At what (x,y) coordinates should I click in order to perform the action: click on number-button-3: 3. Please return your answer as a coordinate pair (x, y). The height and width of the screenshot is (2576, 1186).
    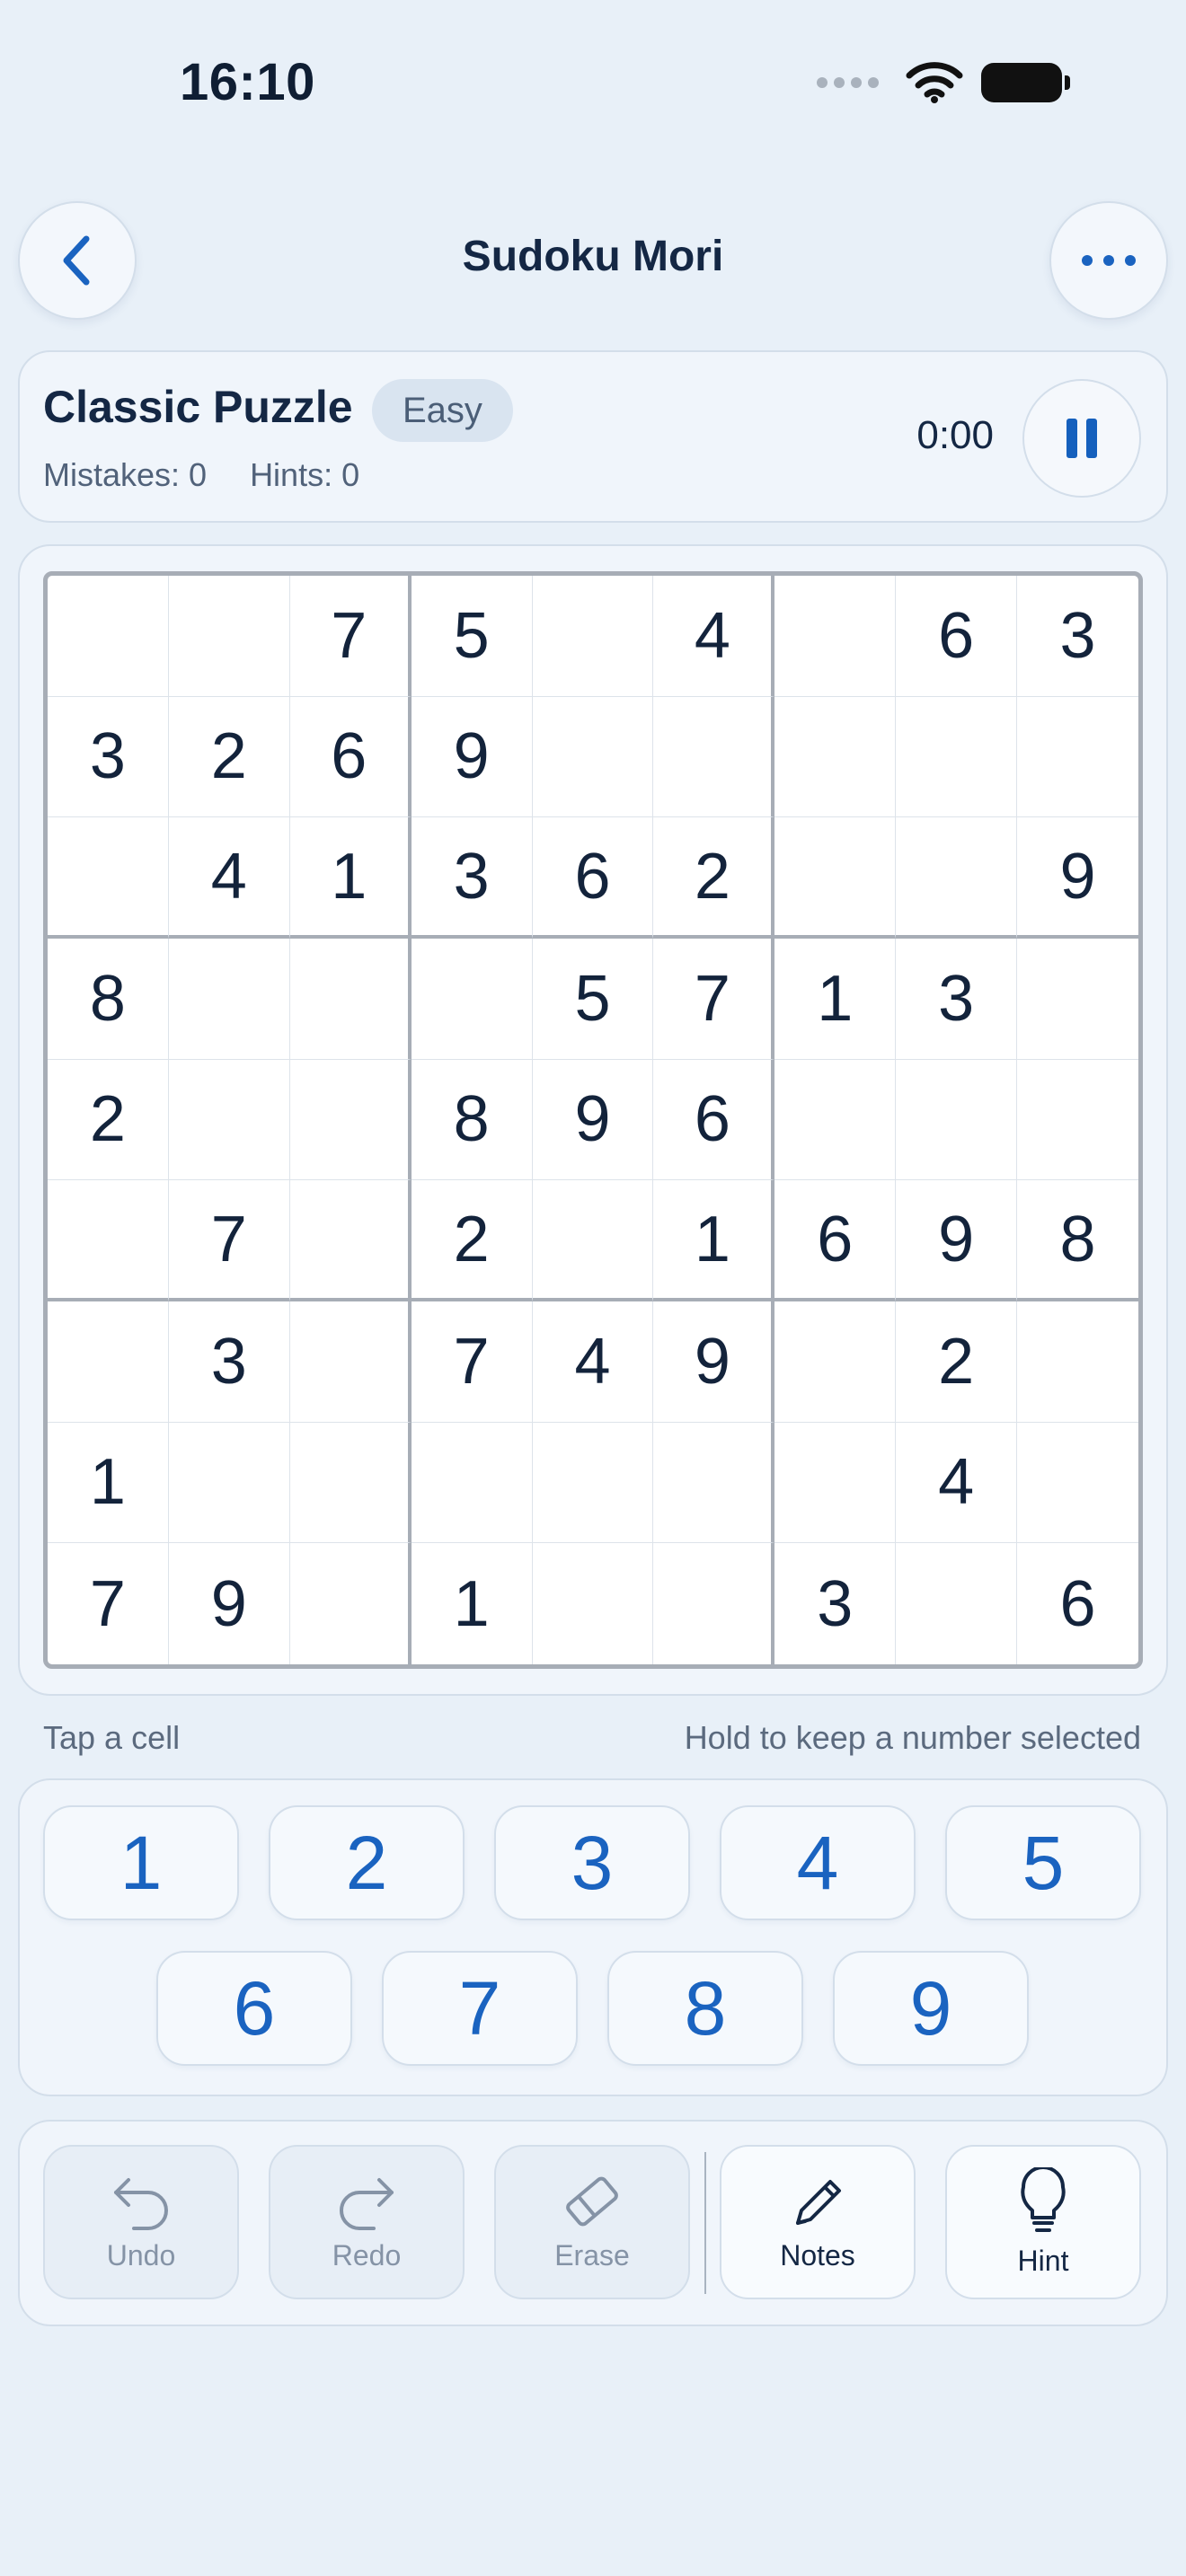
    Looking at the image, I should click on (592, 1862).